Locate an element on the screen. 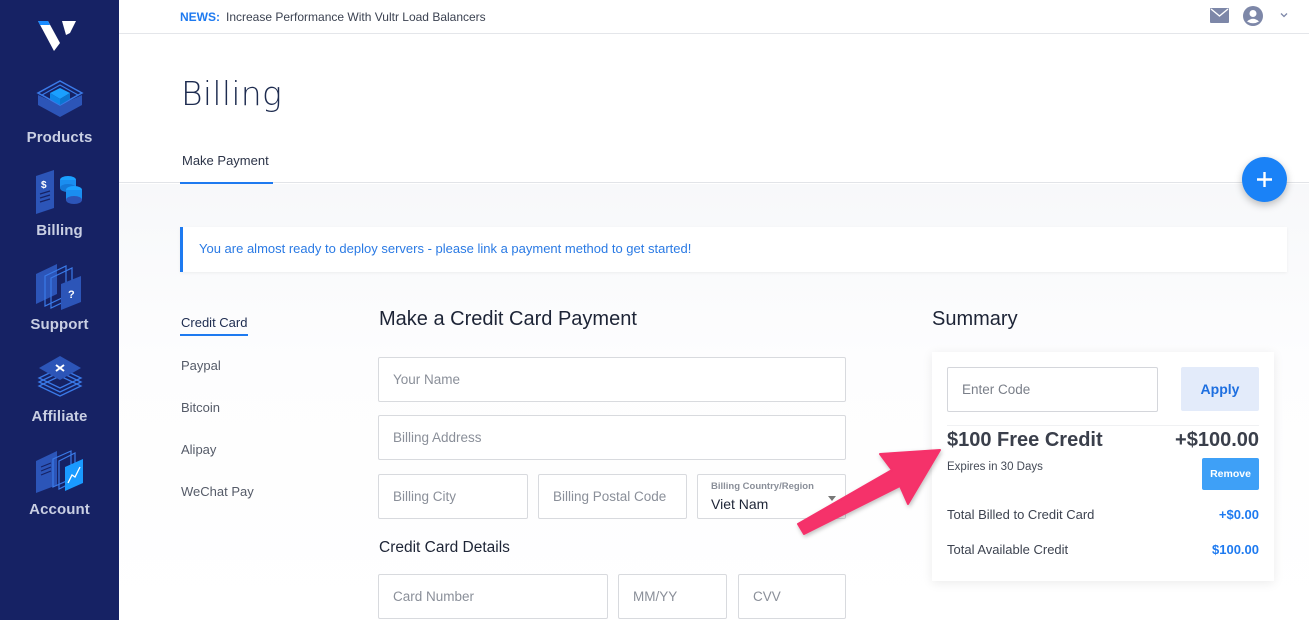 The height and width of the screenshot is (620, 1309). select-value: Viet Nam is located at coordinates (740, 504).